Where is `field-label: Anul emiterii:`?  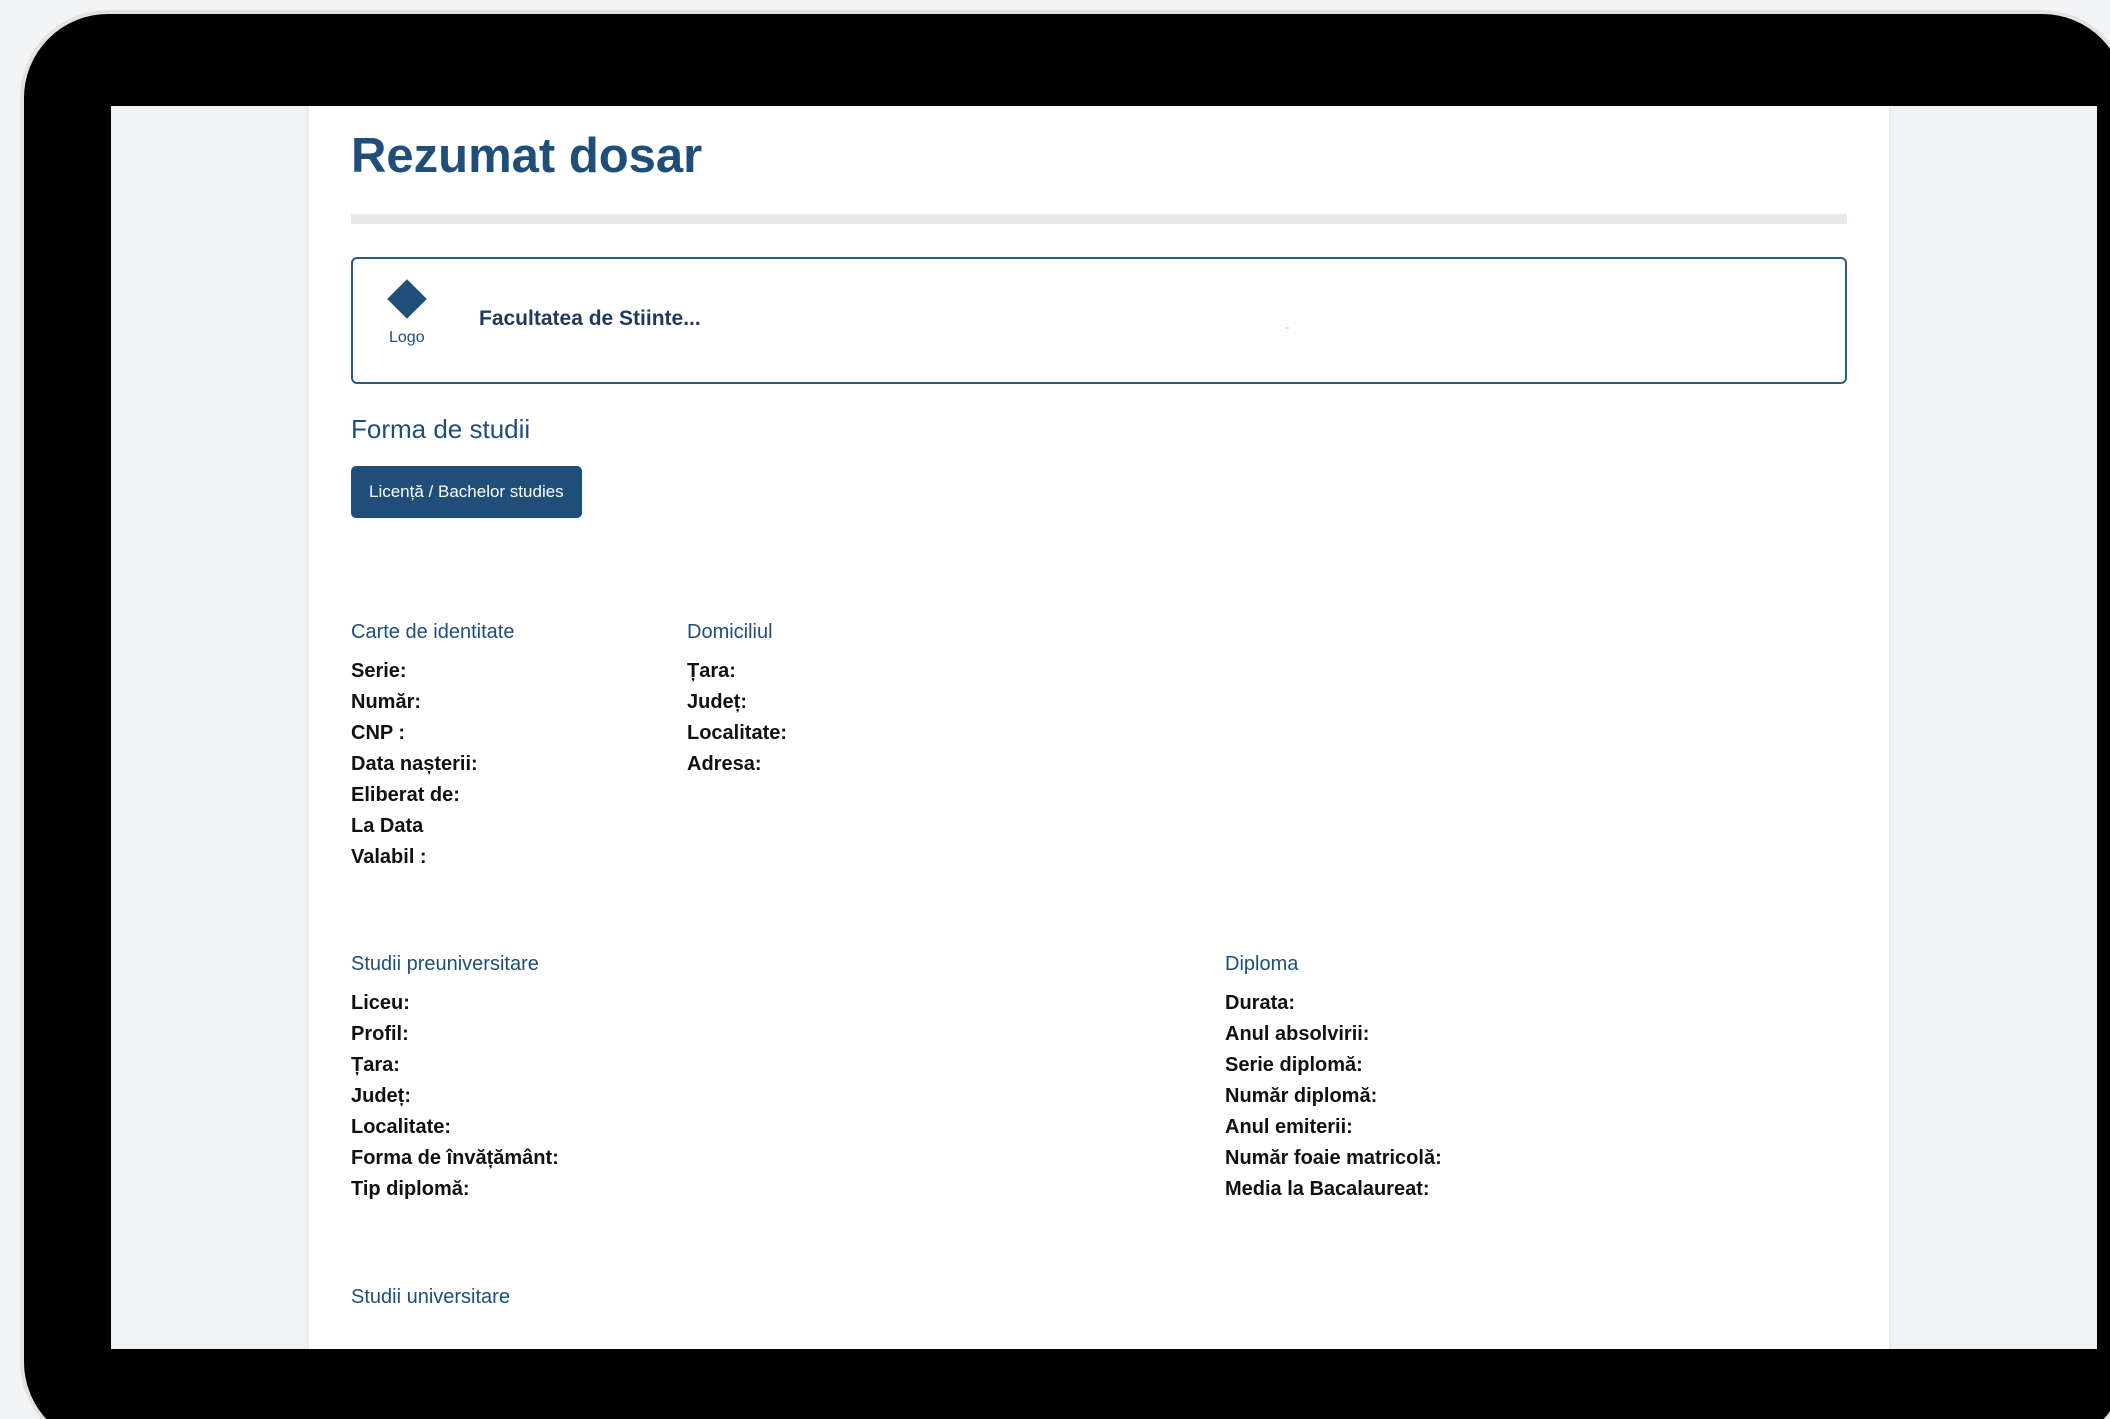
field-label: Anul emiterii: is located at coordinates (1289, 1127).